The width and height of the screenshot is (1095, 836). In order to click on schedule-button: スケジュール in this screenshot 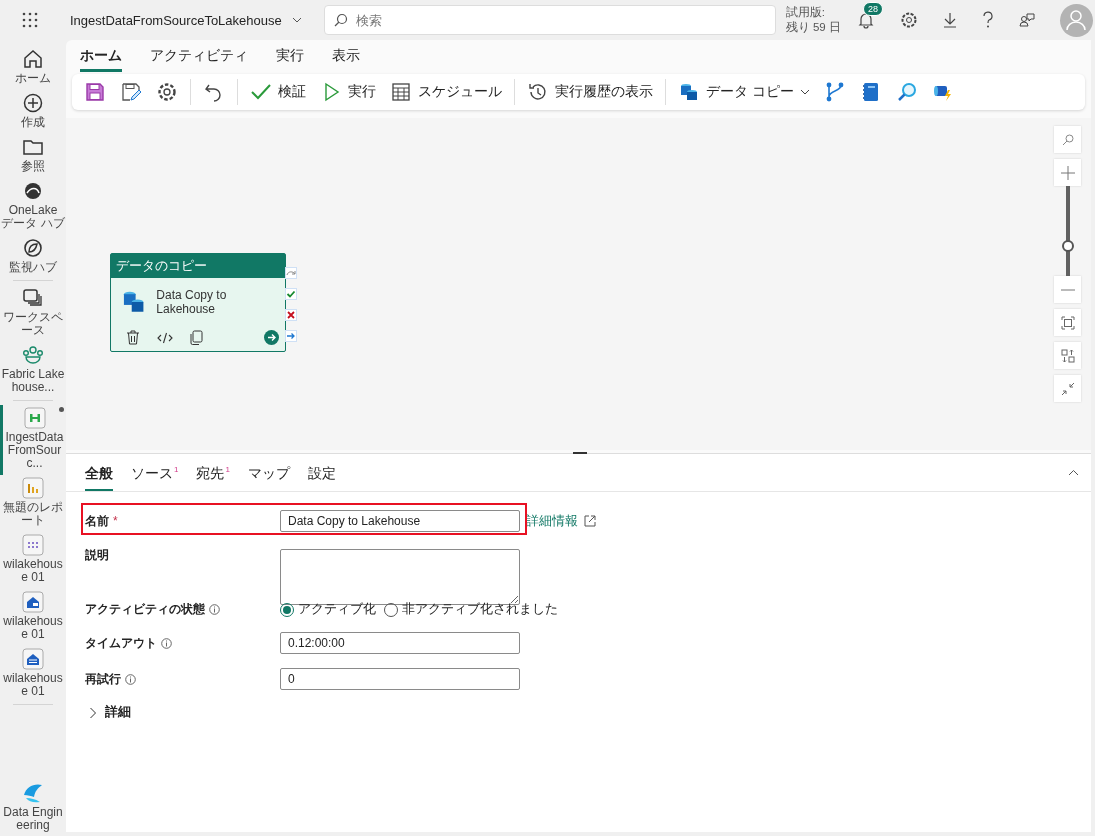, I will do `click(446, 92)`.